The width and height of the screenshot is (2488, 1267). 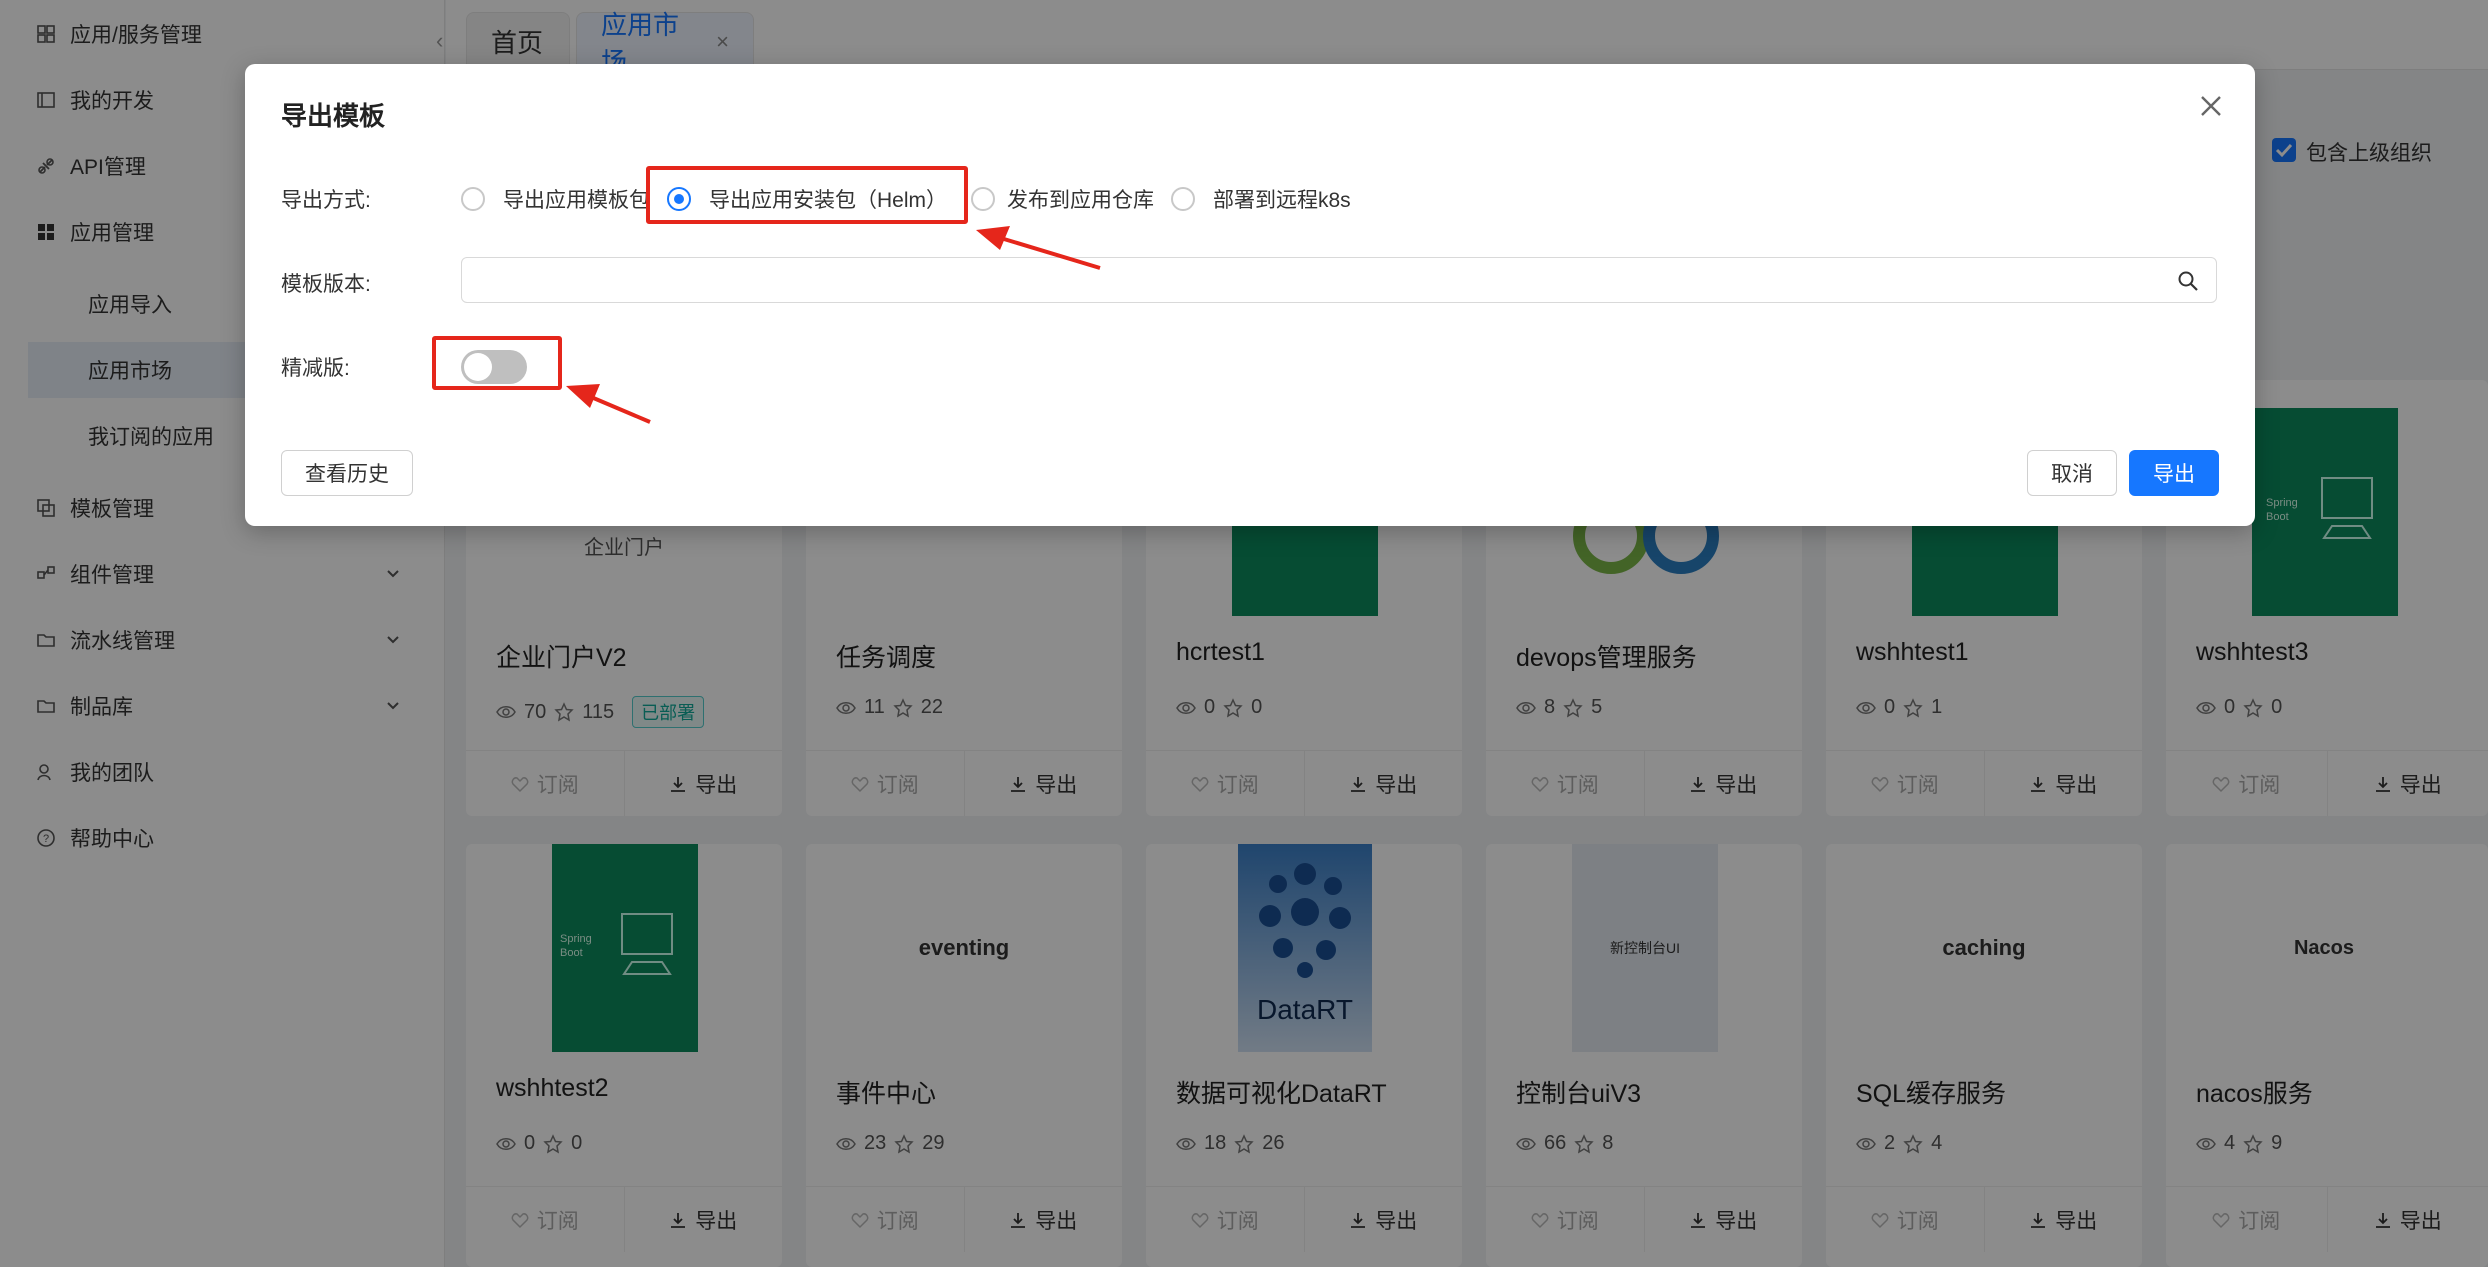 I want to click on cancel-button: 取消, so click(x=2072, y=473).